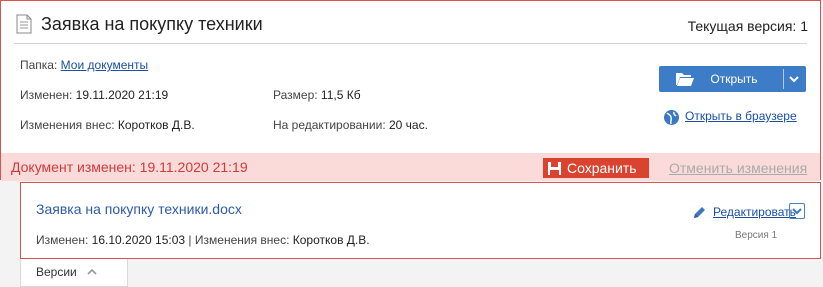 Image resolution: width=823 pixels, height=287 pixels. What do you see at coordinates (738, 168) in the screenshot?
I see `cancel-changes-link: Отменить изменения` at bounding box center [738, 168].